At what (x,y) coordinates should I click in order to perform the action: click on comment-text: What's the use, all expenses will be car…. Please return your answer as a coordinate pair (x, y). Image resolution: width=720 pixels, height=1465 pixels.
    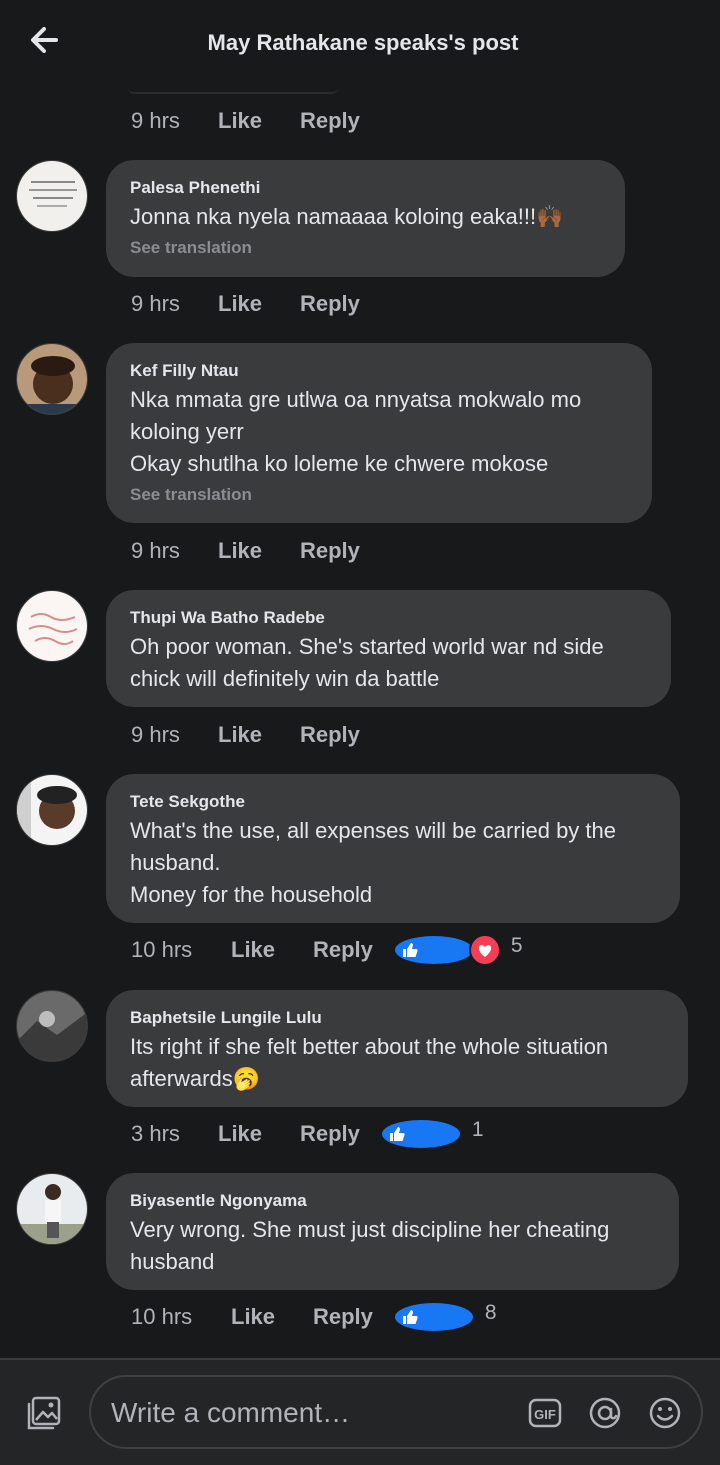
    Looking at the image, I should click on (373, 862).